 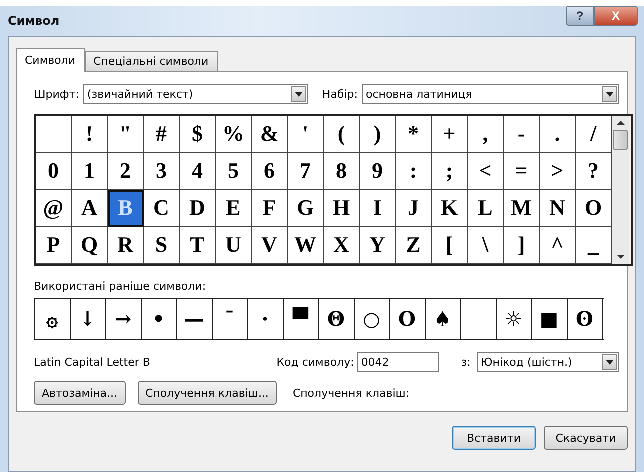 What do you see at coordinates (54, 208) in the screenshot?
I see `symbol-cell: @` at bounding box center [54, 208].